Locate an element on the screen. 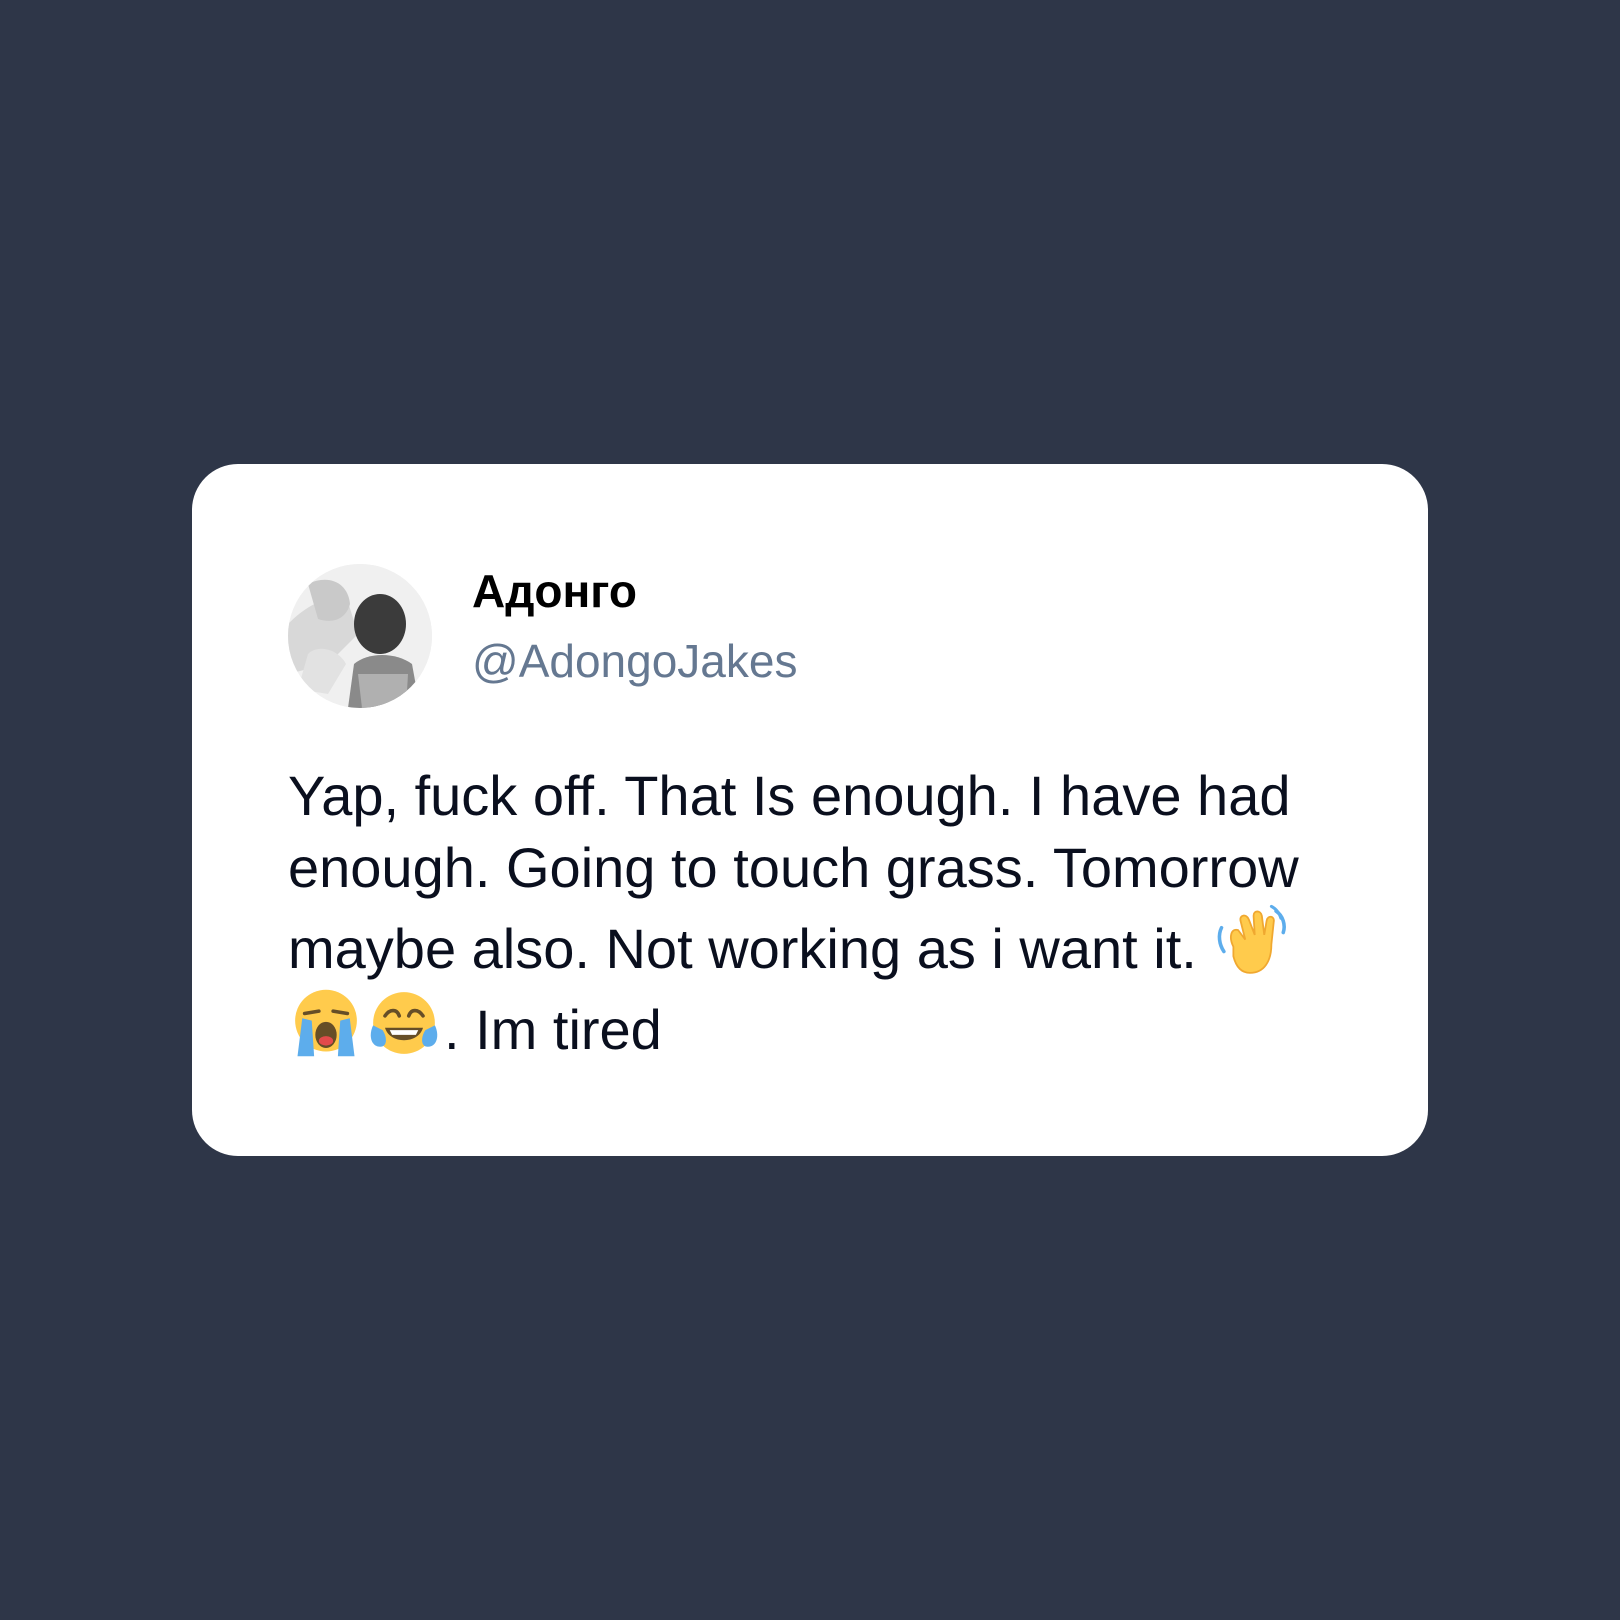 The image size is (1620, 1620). avatar is located at coordinates (360, 636).